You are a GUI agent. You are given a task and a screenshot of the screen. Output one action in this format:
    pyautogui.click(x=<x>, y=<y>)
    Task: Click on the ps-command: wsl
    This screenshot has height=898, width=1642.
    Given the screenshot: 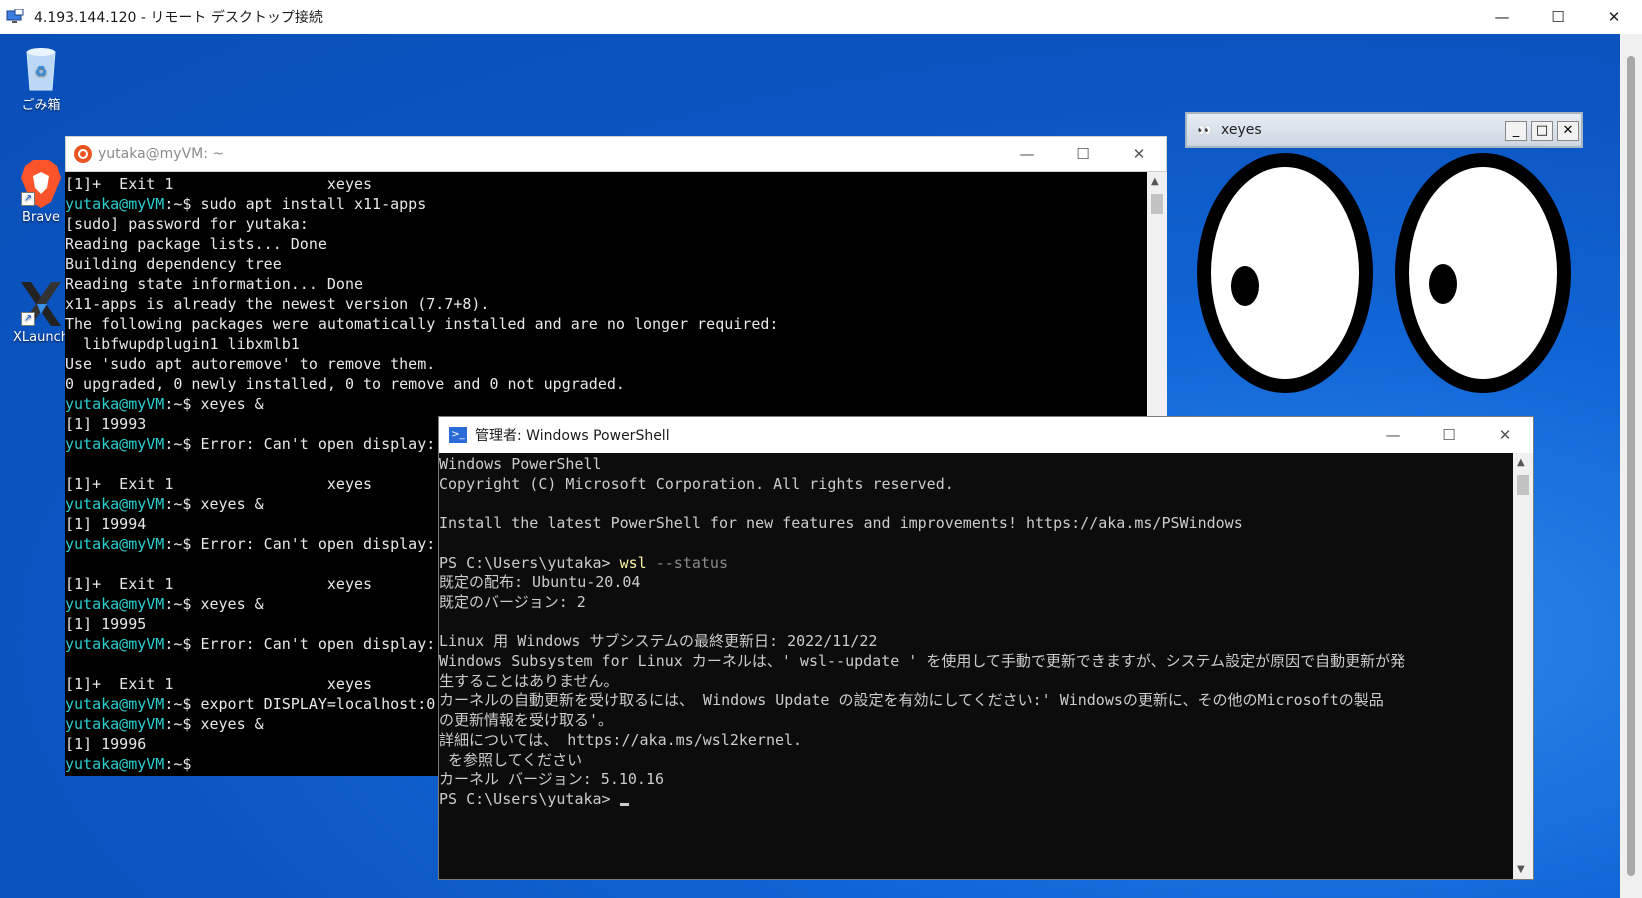 What is the action you would take?
    pyautogui.click(x=633, y=562)
    